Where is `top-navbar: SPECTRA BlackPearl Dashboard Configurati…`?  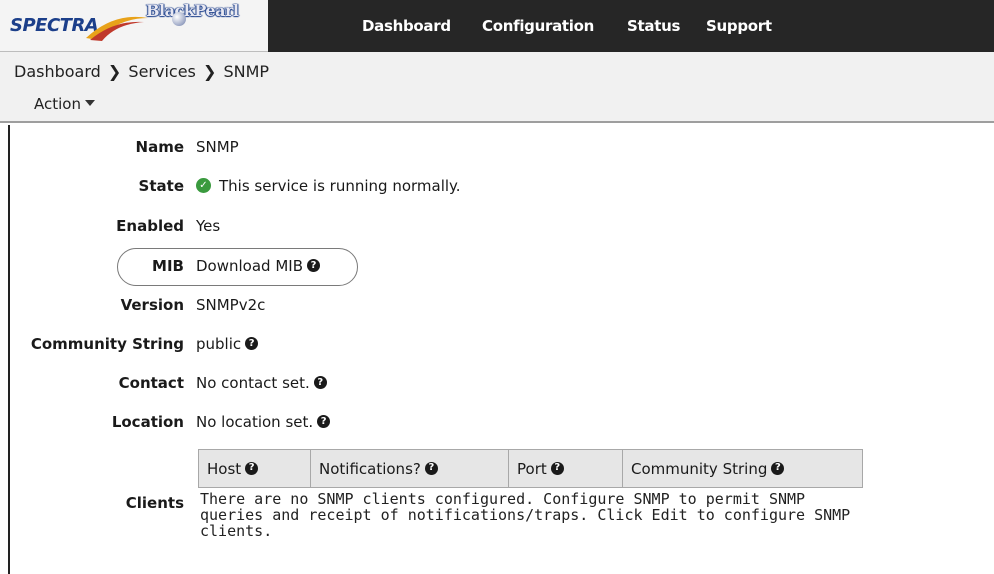
top-navbar: SPECTRA BlackPearl Dashboard Configurati… is located at coordinates (497, 26).